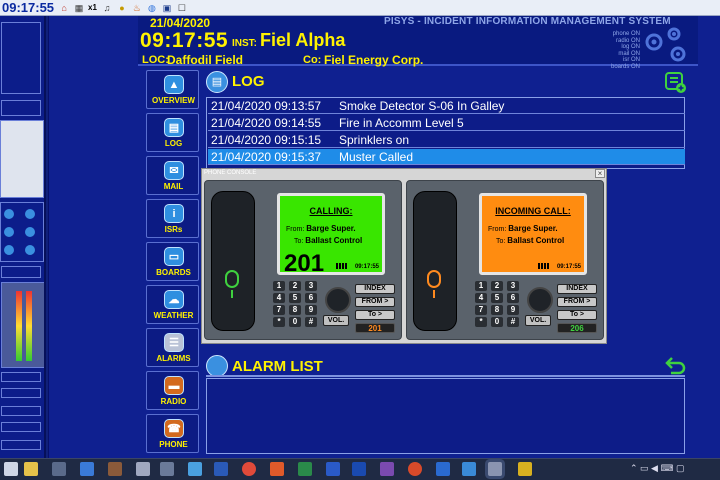 The width and height of the screenshot is (720, 480). Describe the element at coordinates (415, 469) in the screenshot. I see `presentation-icon` at that location.